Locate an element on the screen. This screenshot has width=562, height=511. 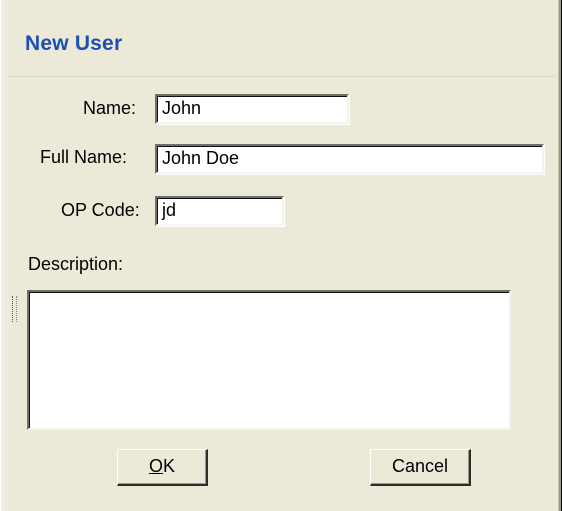
ok-label-rest: K is located at coordinates (169, 466).